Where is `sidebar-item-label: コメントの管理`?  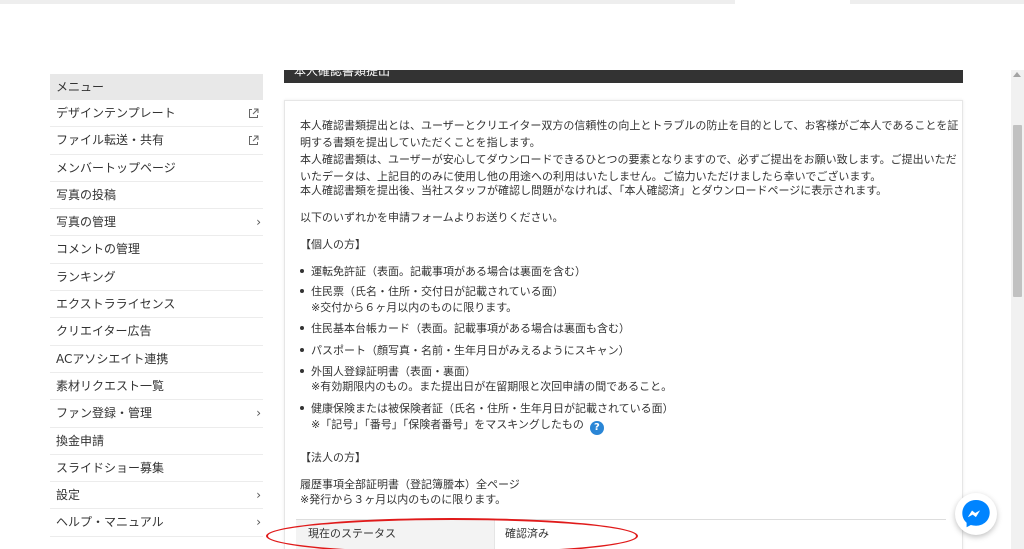
sidebar-item-label: コメントの管理 is located at coordinates (98, 249).